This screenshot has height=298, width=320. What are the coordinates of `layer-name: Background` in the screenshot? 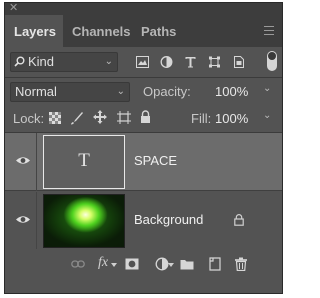 It's located at (168, 219).